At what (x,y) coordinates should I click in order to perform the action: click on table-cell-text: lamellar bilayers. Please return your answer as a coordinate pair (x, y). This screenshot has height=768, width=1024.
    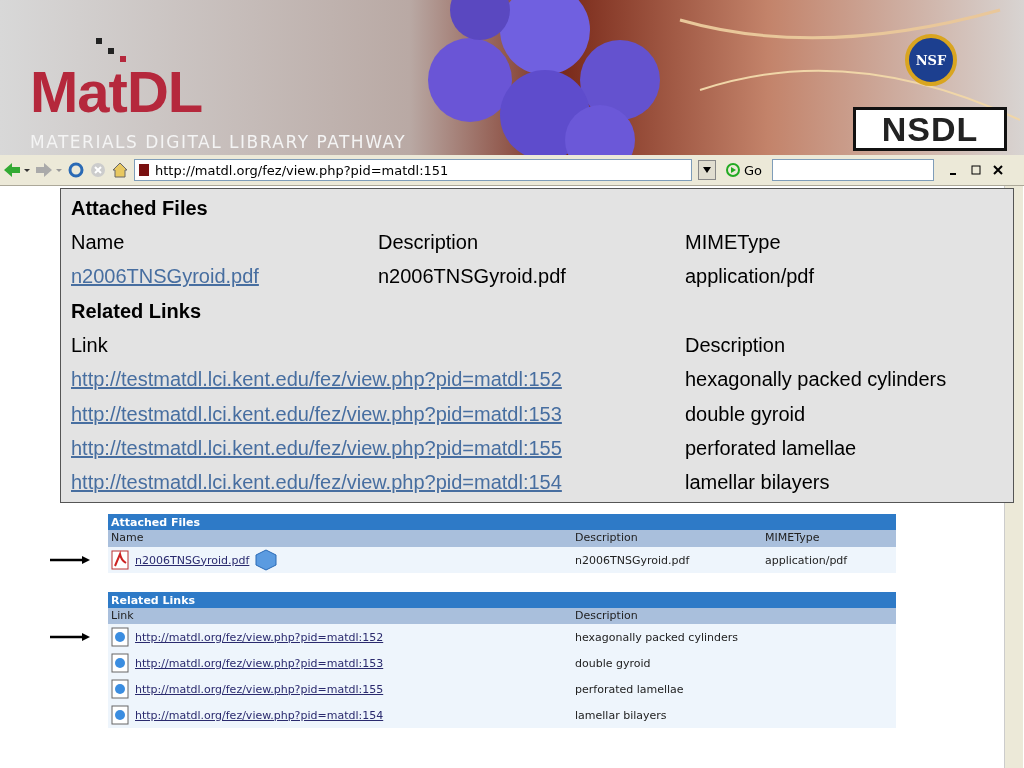
    Looking at the image, I should click on (758, 483).